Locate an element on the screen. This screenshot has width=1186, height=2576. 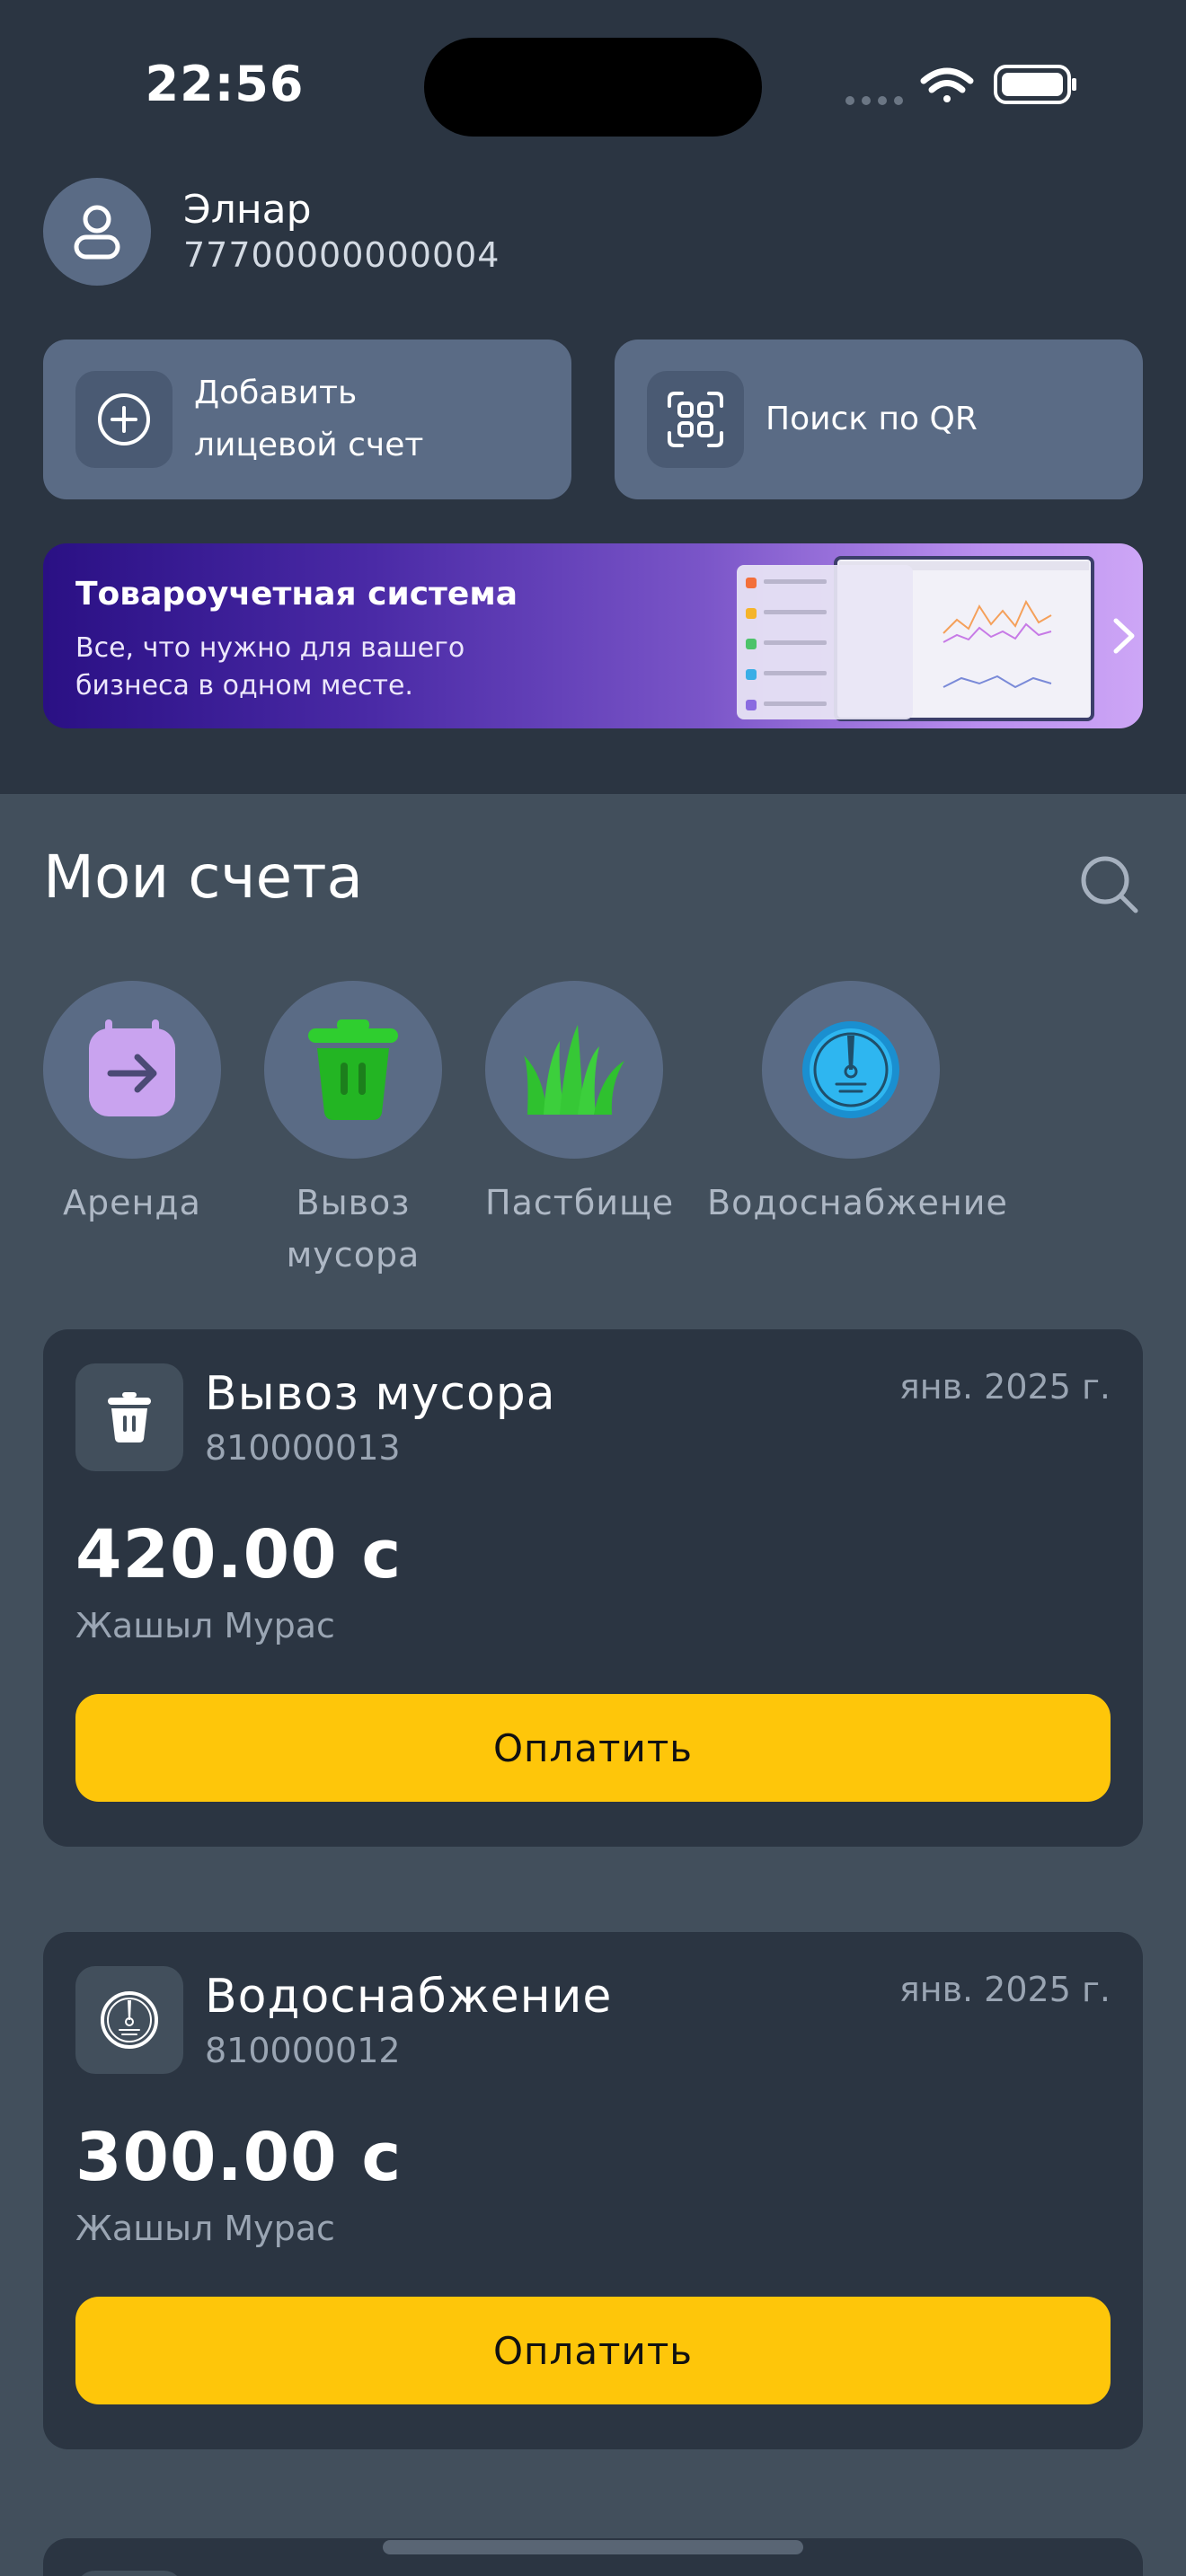
rent-calendar-icon is located at coordinates (132, 1067).